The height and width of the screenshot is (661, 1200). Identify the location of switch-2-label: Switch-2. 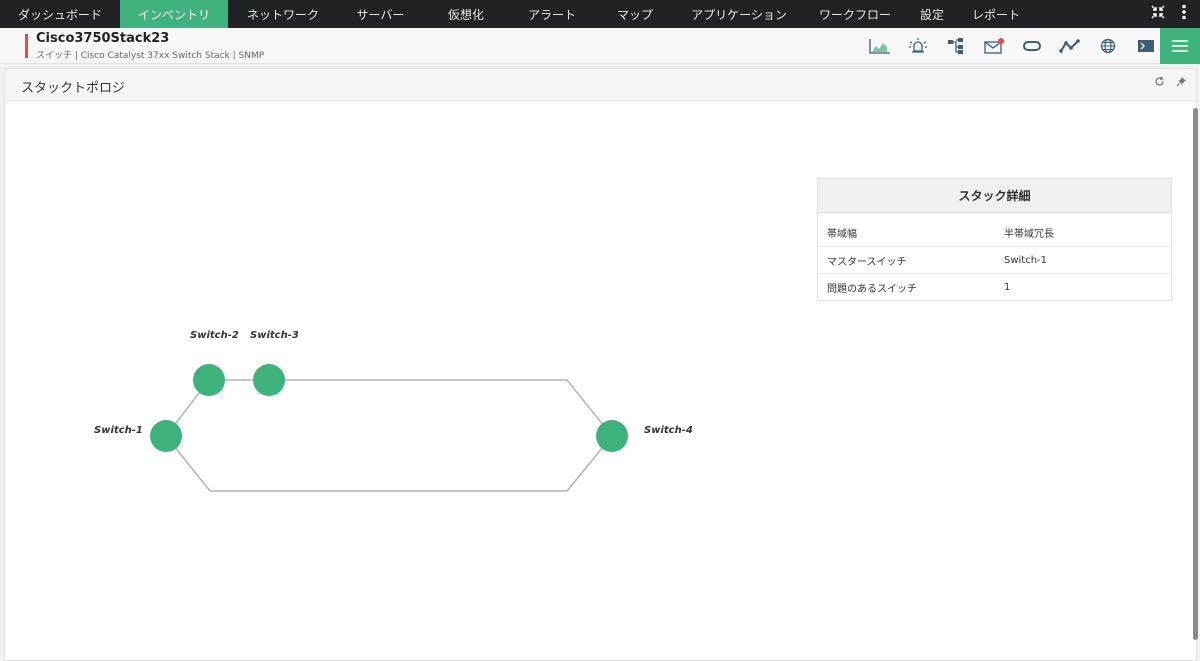
(214, 335).